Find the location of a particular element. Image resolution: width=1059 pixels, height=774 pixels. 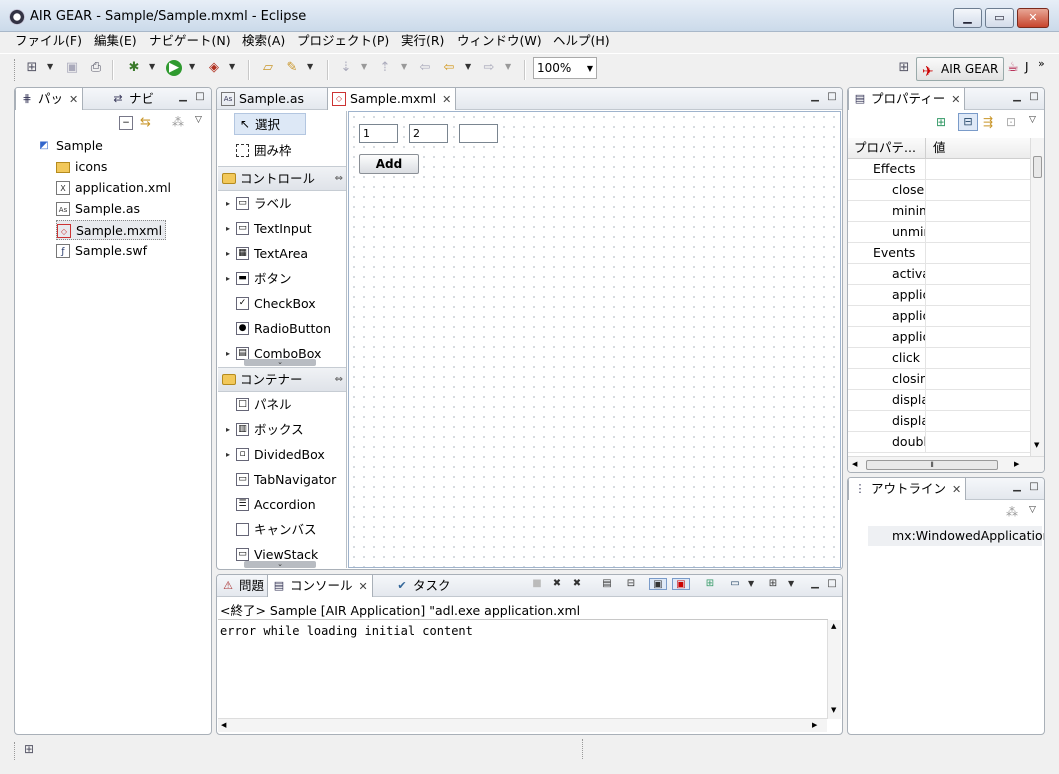

display-console-dropdown-icon: ▼ is located at coordinates (752, 584).